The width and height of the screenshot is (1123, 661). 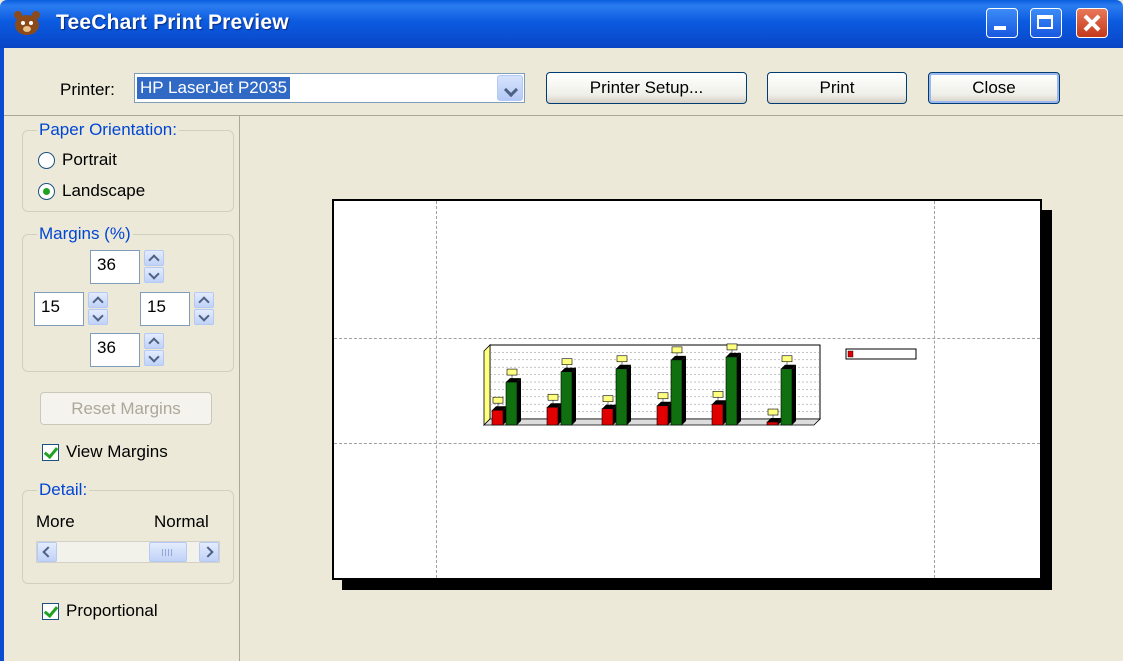 What do you see at coordinates (881, 354) in the screenshot?
I see `chart-legend` at bounding box center [881, 354].